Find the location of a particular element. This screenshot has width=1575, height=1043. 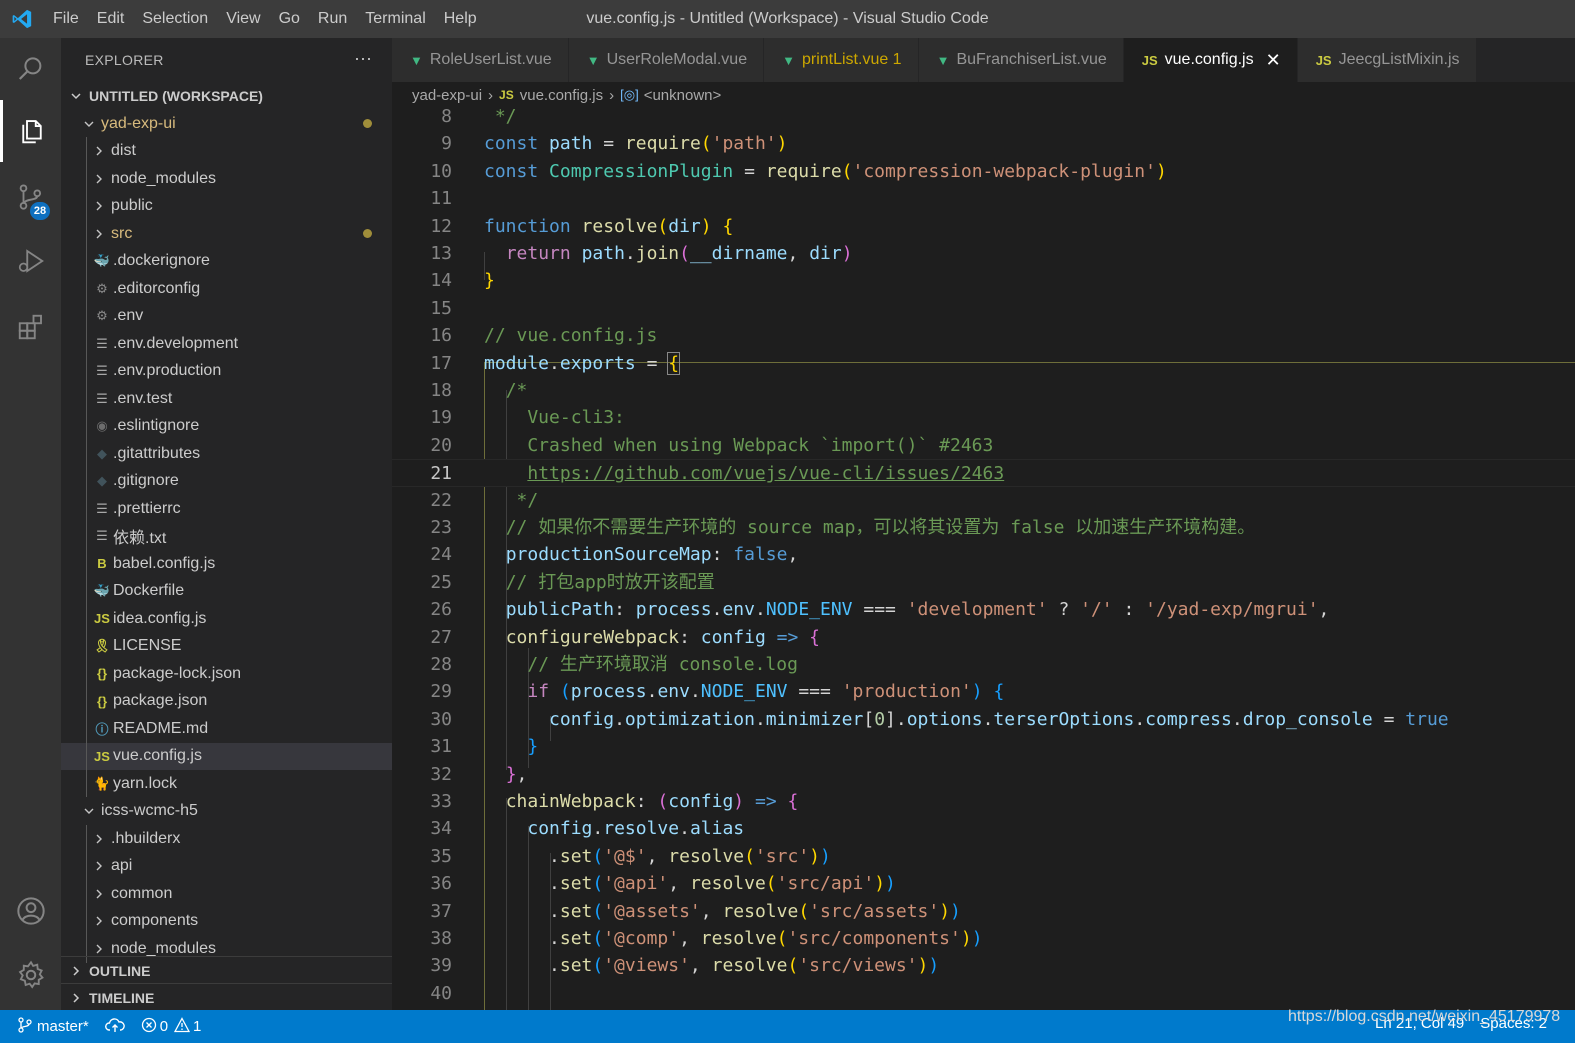

menu-view: View is located at coordinates (243, 19).